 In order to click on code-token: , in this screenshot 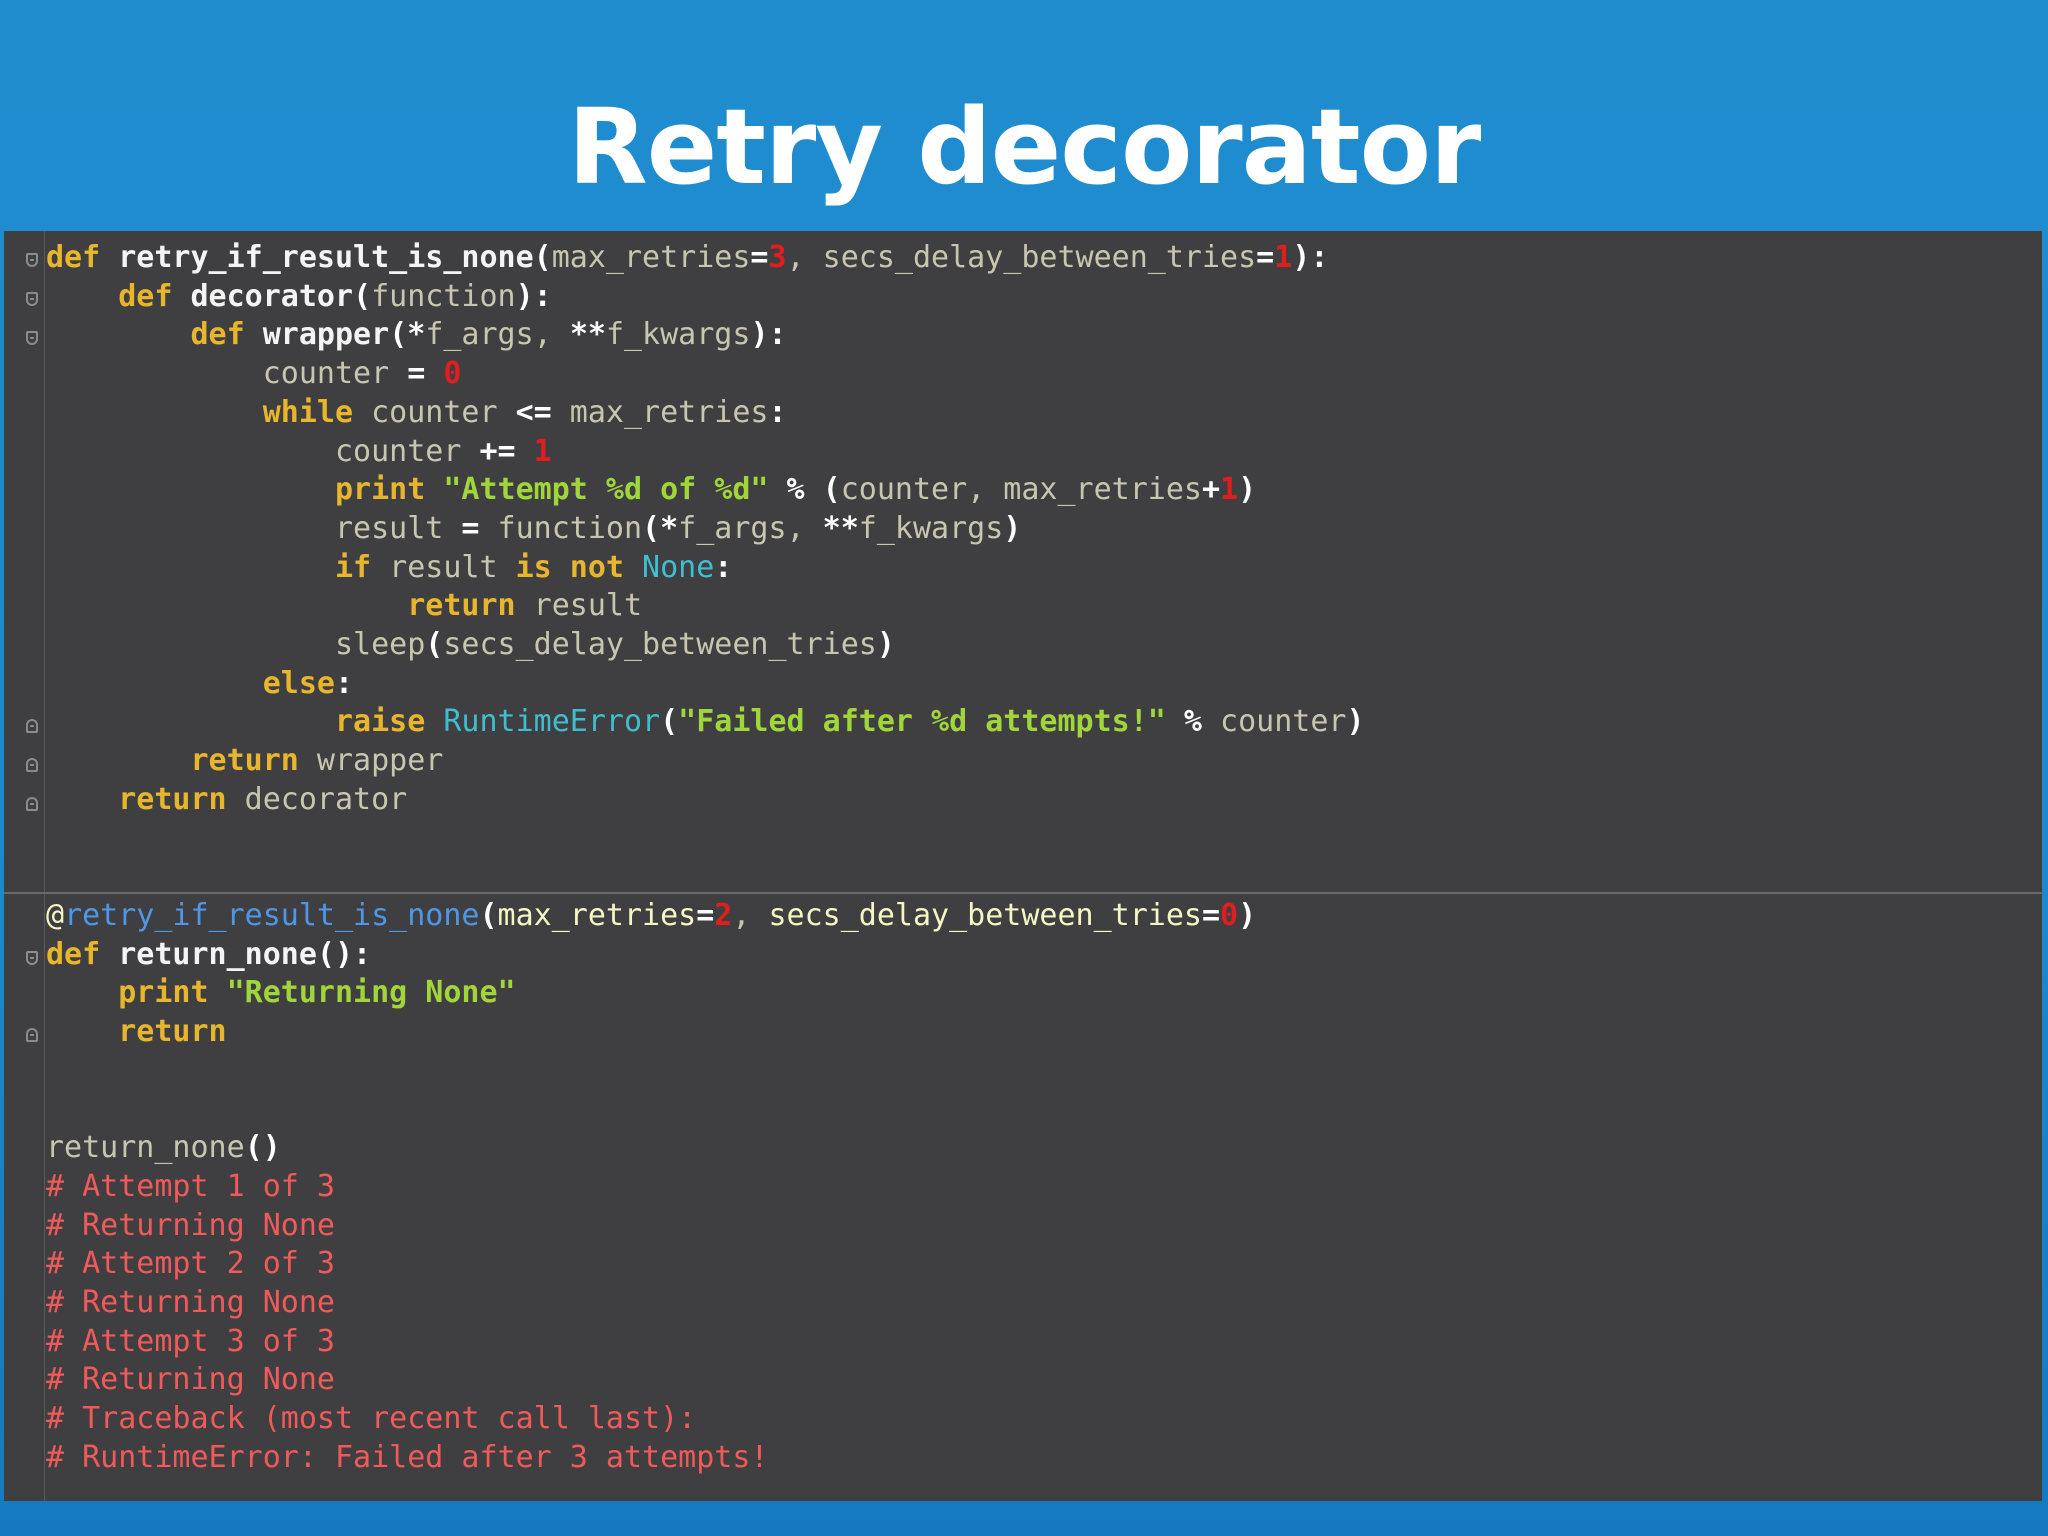, I will do `click(551, 335)`.